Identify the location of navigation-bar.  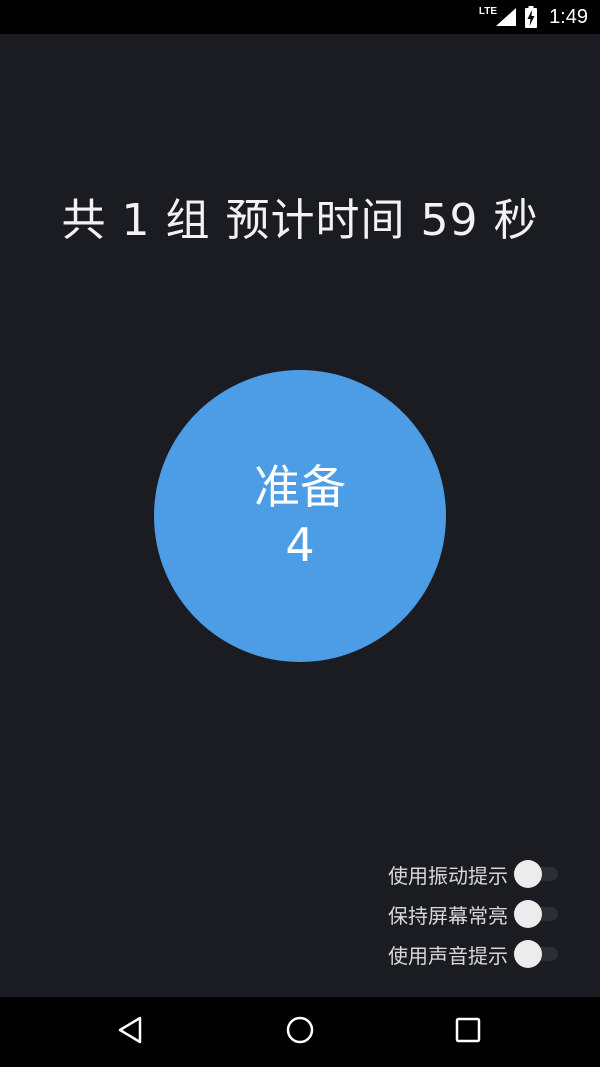
(300, 1032).